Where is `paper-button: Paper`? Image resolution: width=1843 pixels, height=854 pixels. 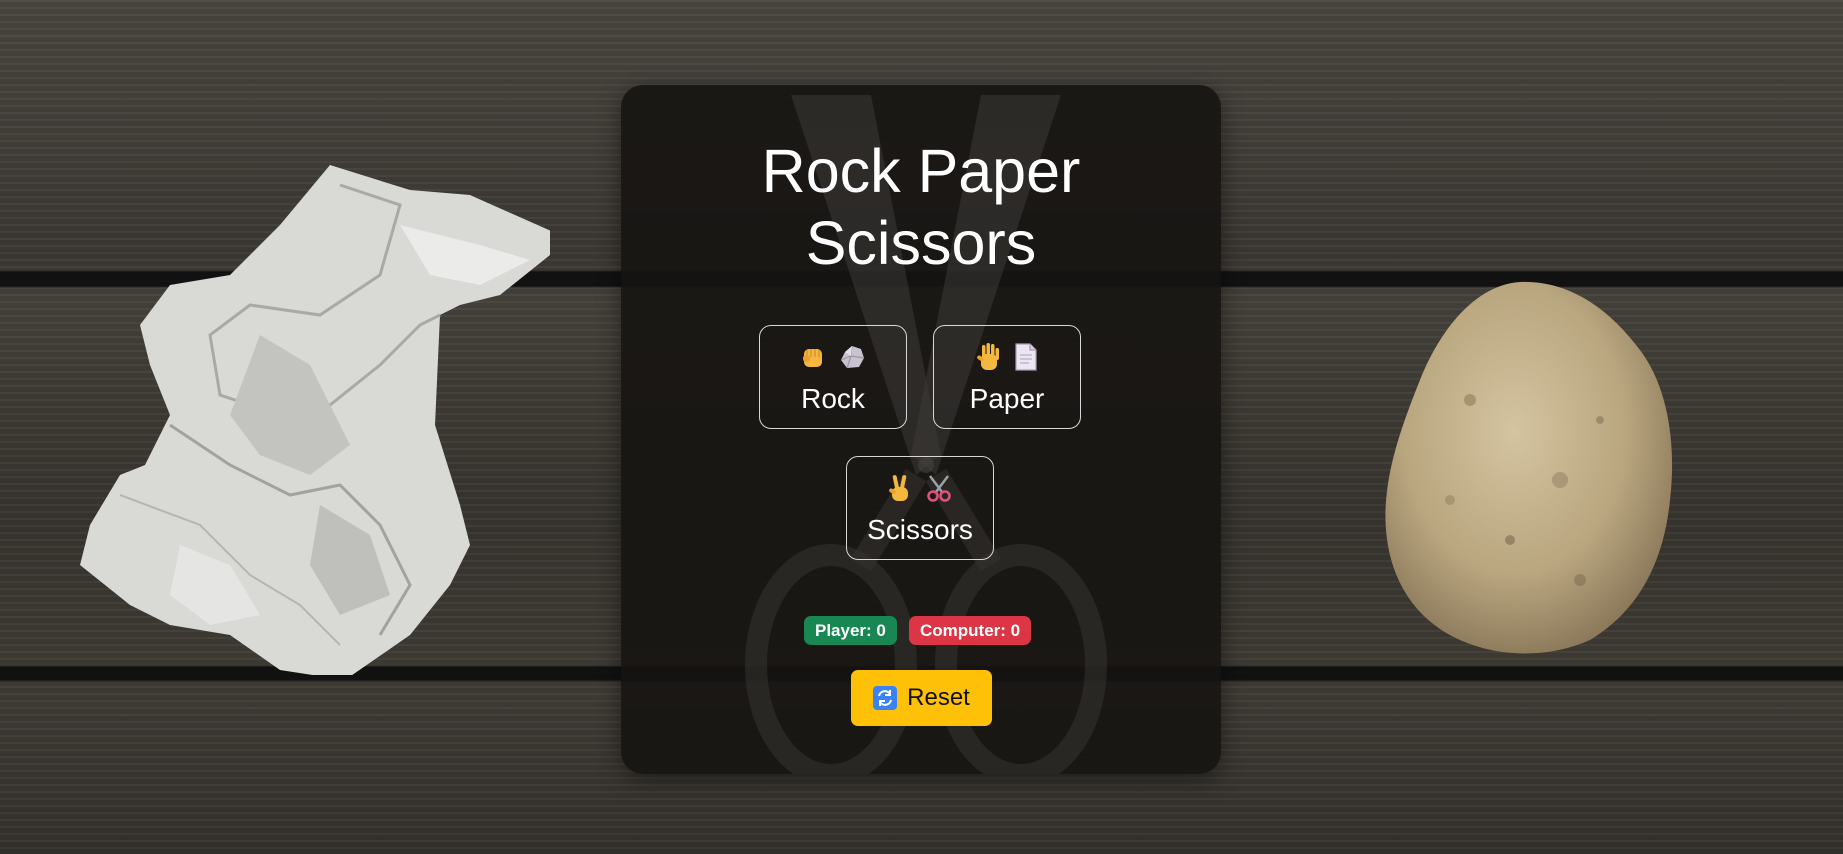 paper-button: Paper is located at coordinates (1007, 377).